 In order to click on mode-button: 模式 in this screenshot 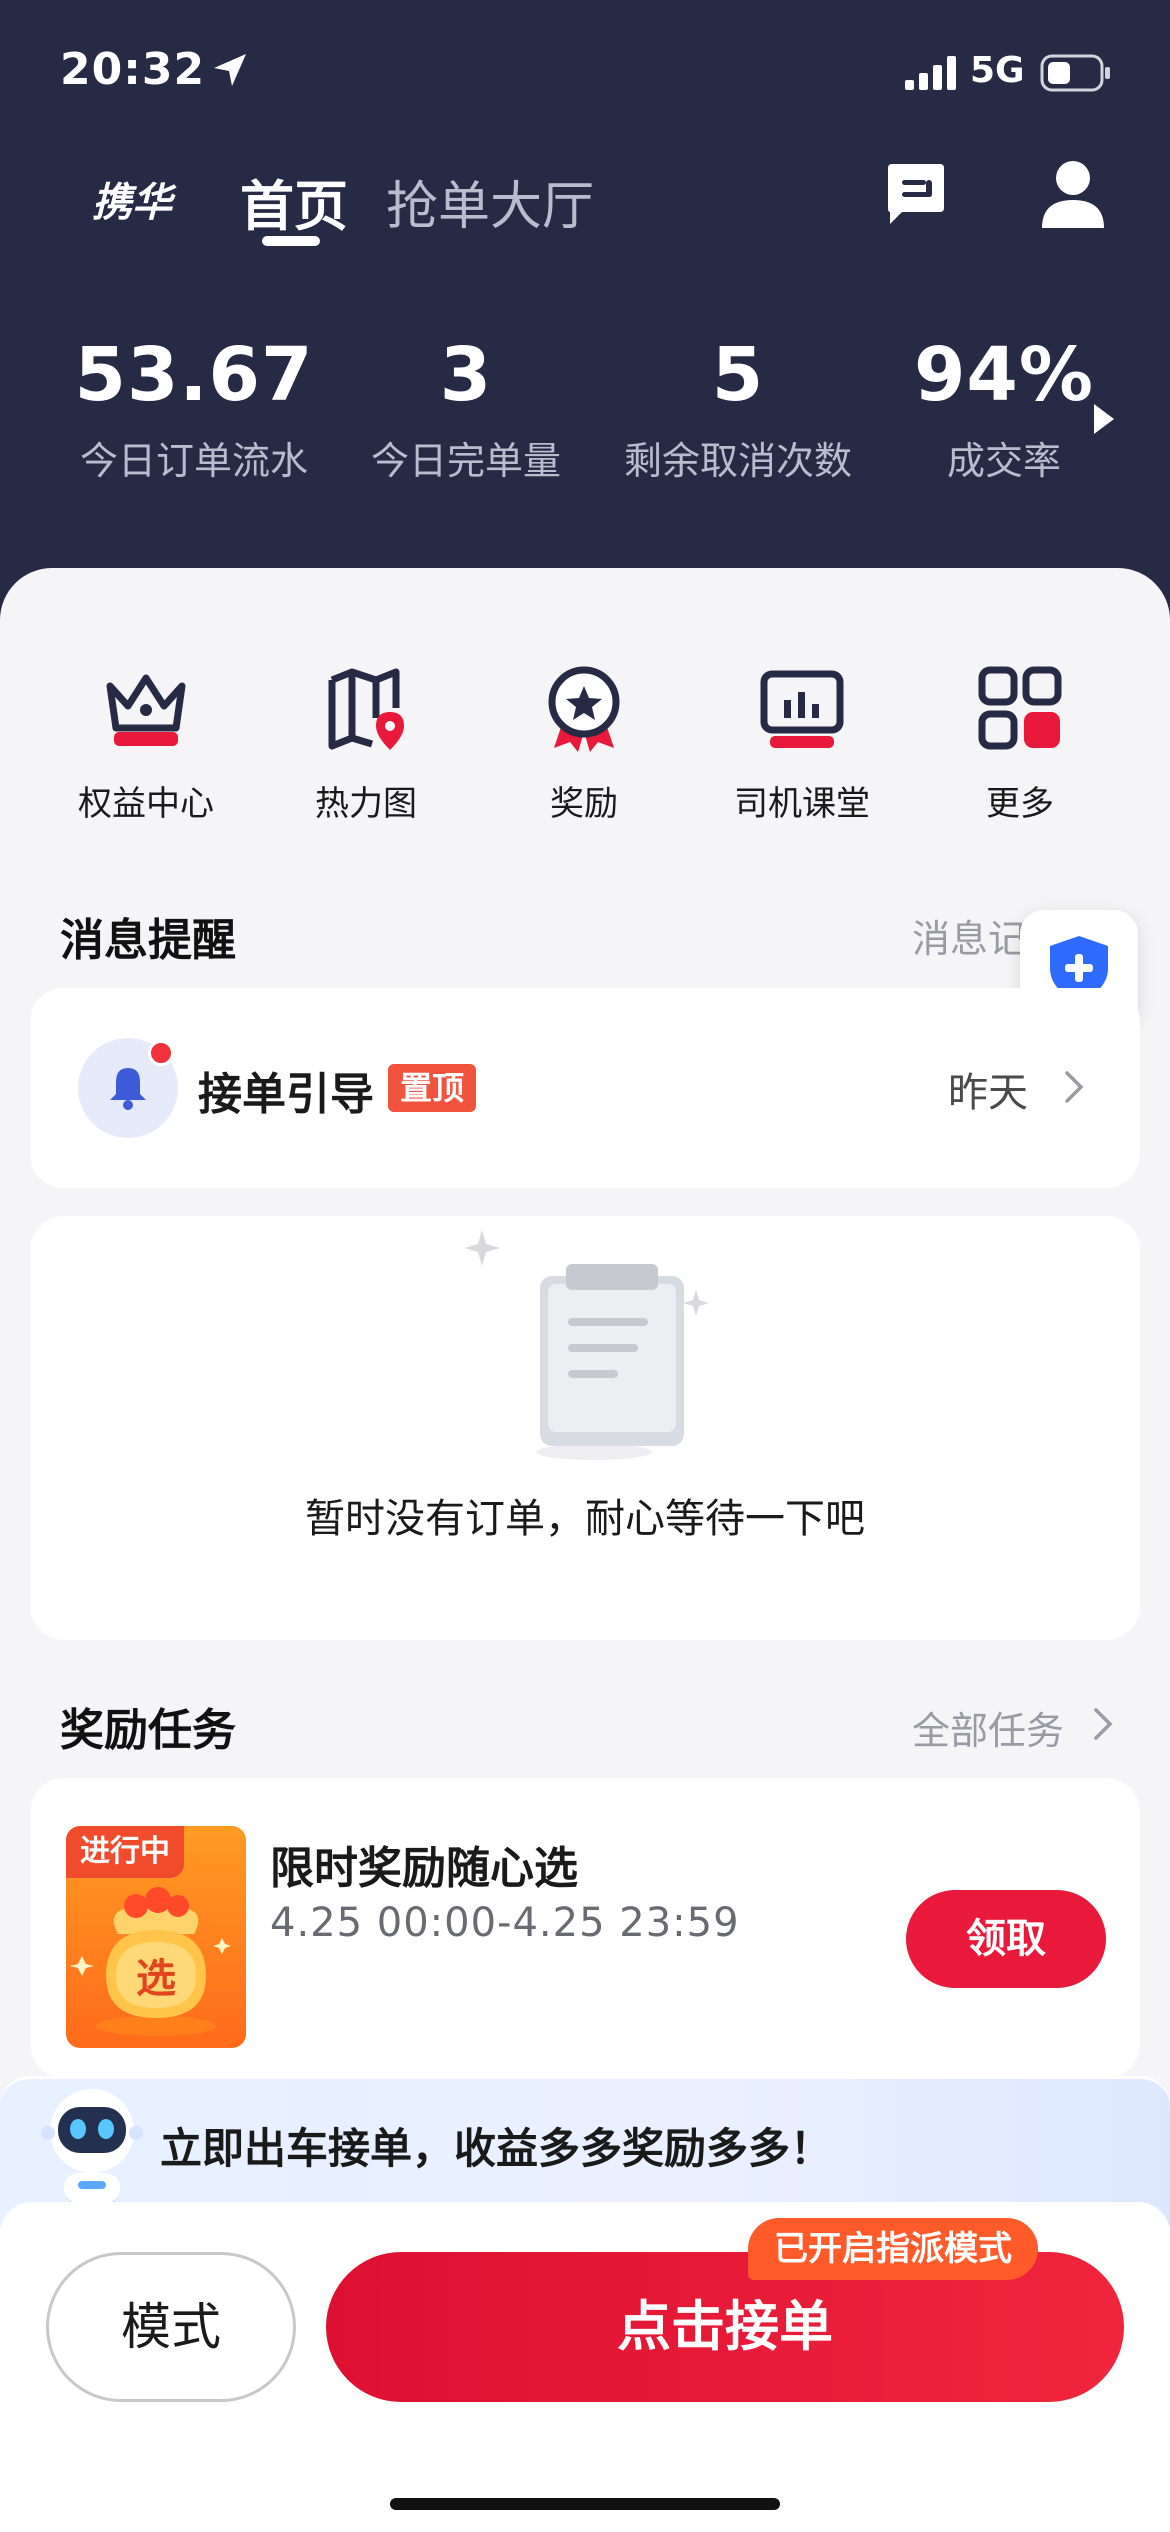, I will do `click(171, 2327)`.